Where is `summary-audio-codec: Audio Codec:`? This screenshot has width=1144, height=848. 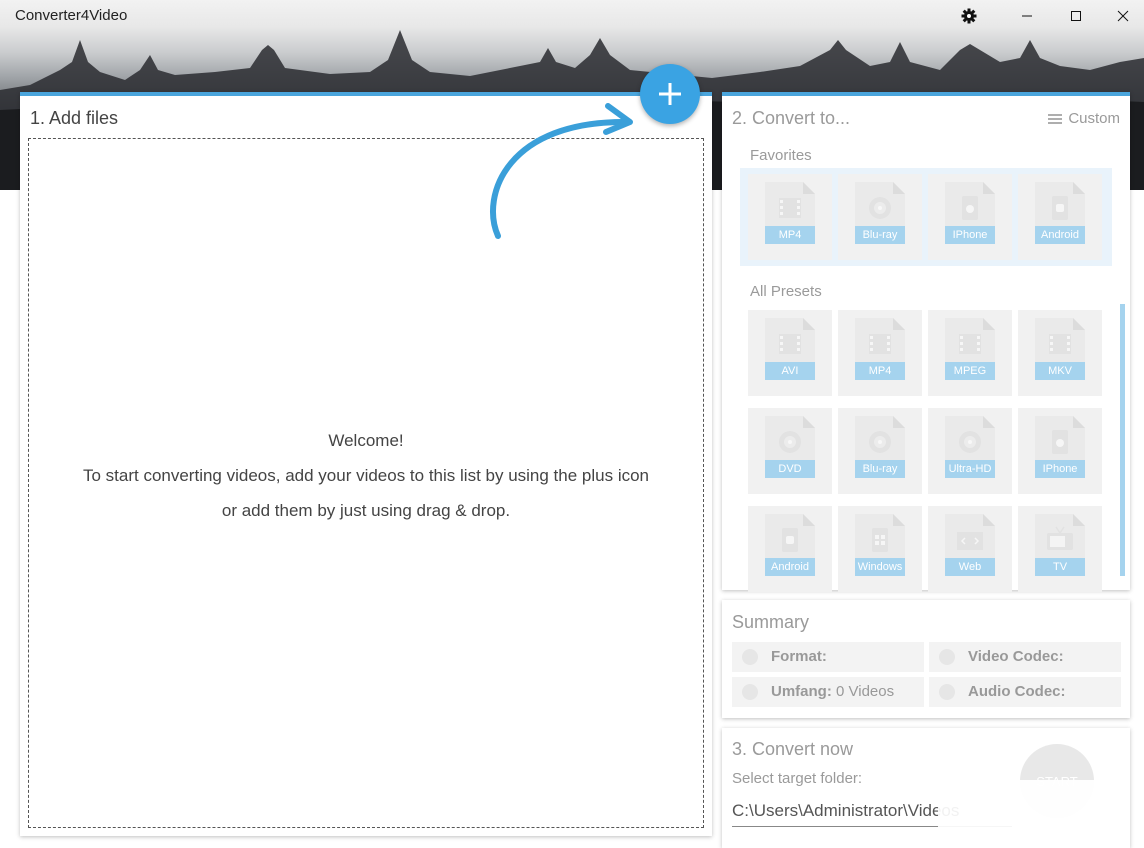
summary-audio-codec: Audio Codec: is located at coordinates (1025, 692).